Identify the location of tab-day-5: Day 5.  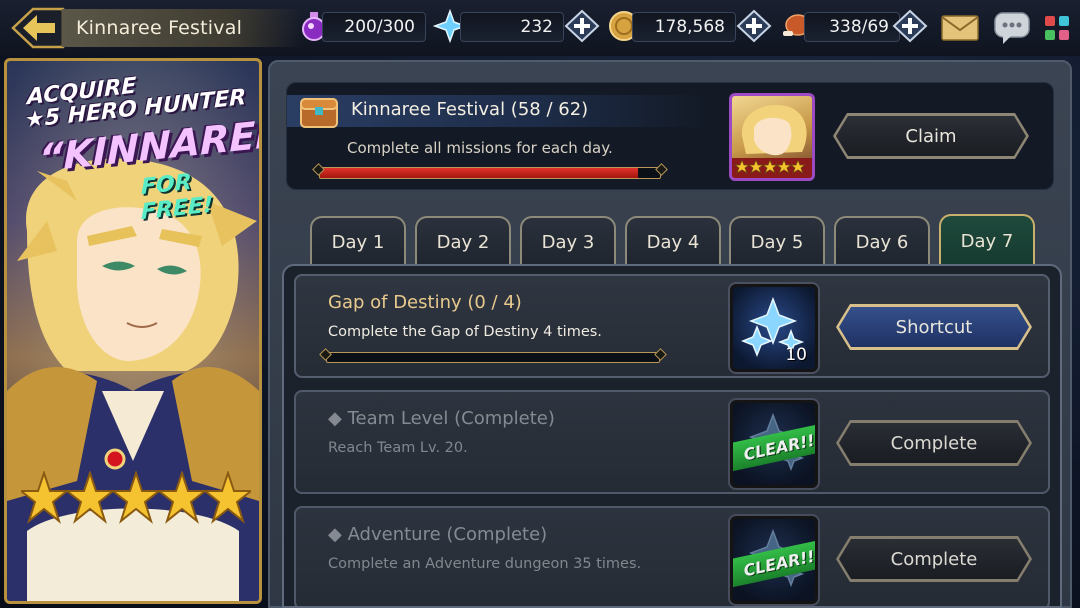
(777, 241).